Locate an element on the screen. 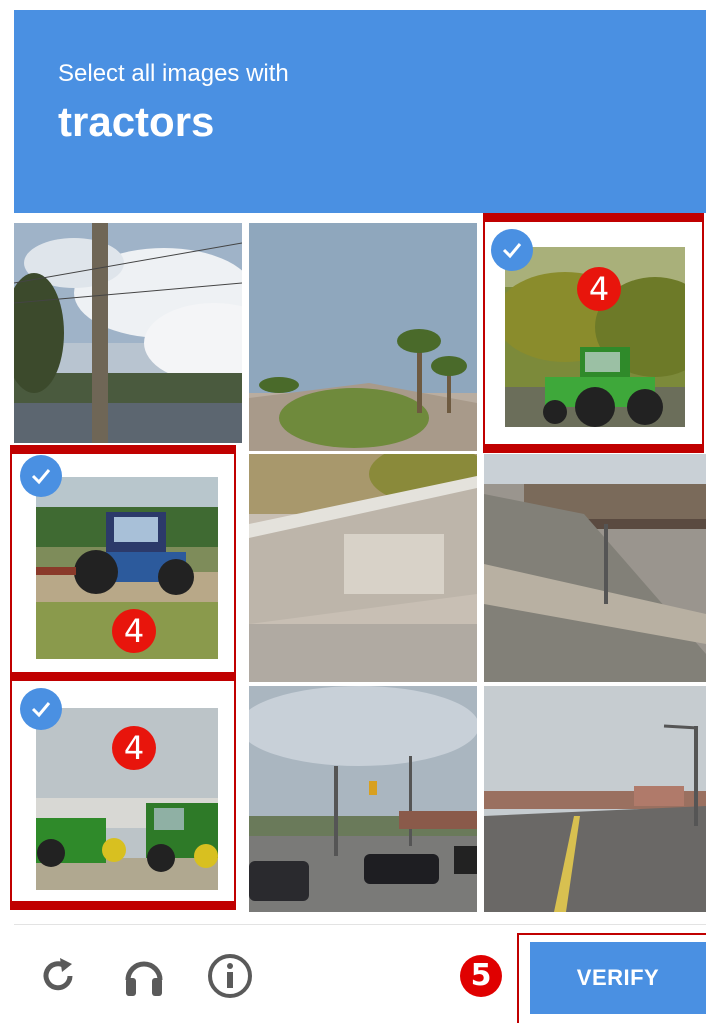  challenge-target: tractors is located at coordinates (136, 121).